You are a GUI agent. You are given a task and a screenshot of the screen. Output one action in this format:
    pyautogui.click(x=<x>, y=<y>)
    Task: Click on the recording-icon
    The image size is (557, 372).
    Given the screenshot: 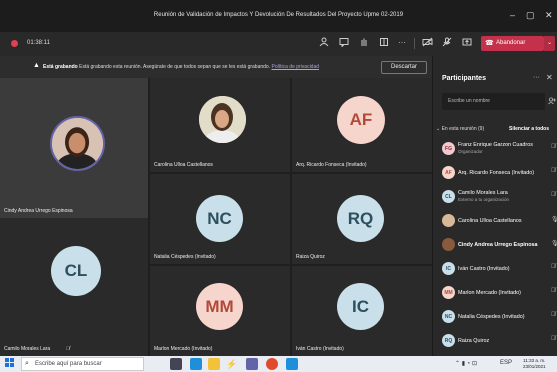 What is the action you would take?
    pyautogui.click(x=14, y=43)
    